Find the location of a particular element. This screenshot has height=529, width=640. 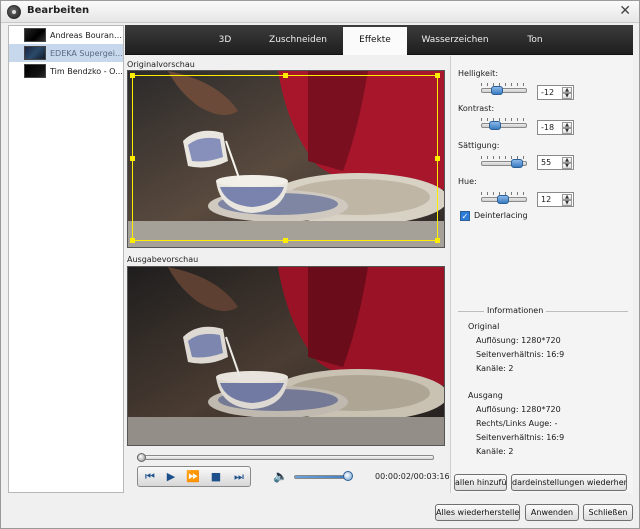

saturation-label: Sättigung: is located at coordinates (479, 145).